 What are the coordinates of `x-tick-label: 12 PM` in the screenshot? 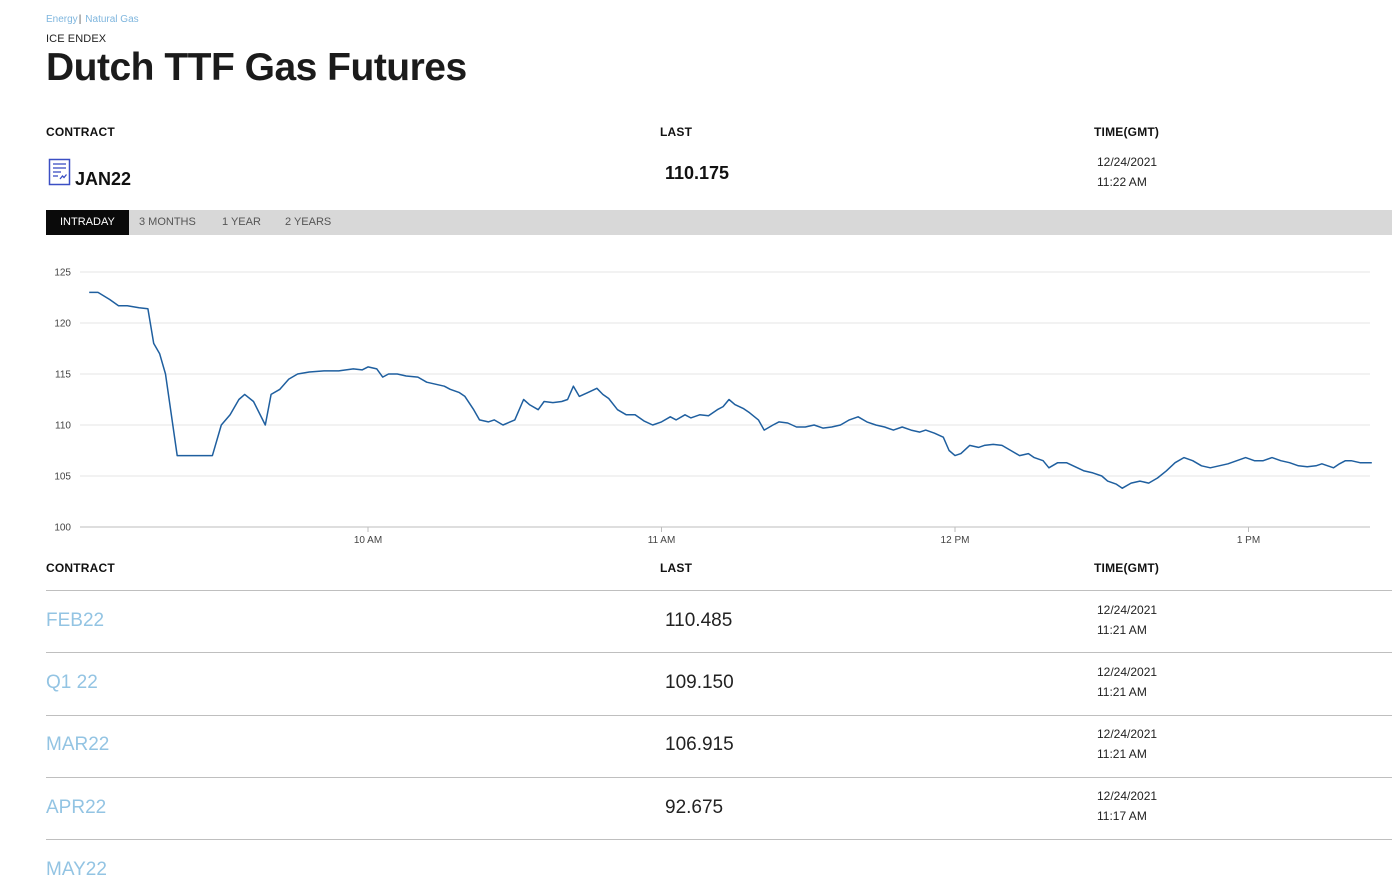 It's located at (955, 540).